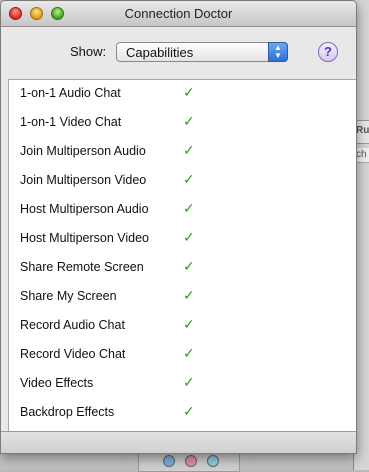  Describe the element at coordinates (182, 355) in the screenshot. I see `list-item: Record Video Chat ✓` at that location.